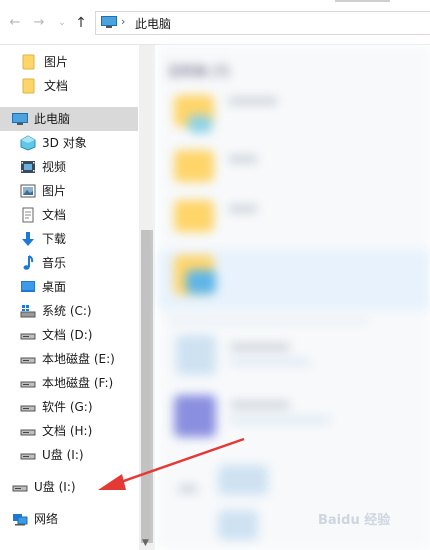  I want to click on window-edge, so click(362, 1).